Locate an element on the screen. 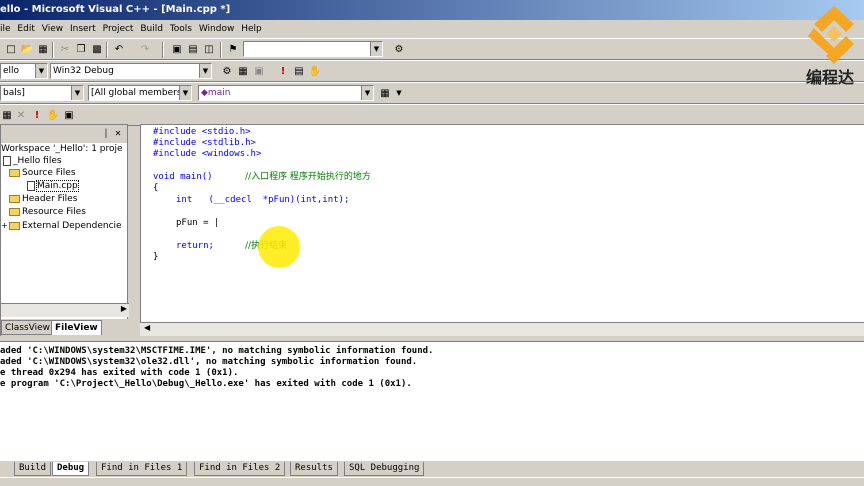  close-icon: ✕ is located at coordinates (118, 133).